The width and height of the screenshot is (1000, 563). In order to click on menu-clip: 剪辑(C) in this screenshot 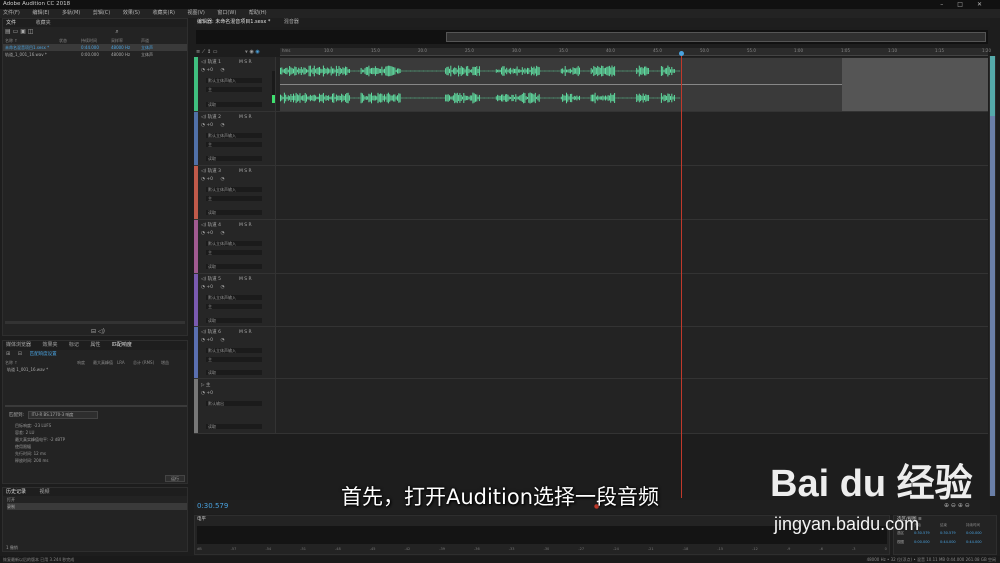, I will do `click(101, 13)`.